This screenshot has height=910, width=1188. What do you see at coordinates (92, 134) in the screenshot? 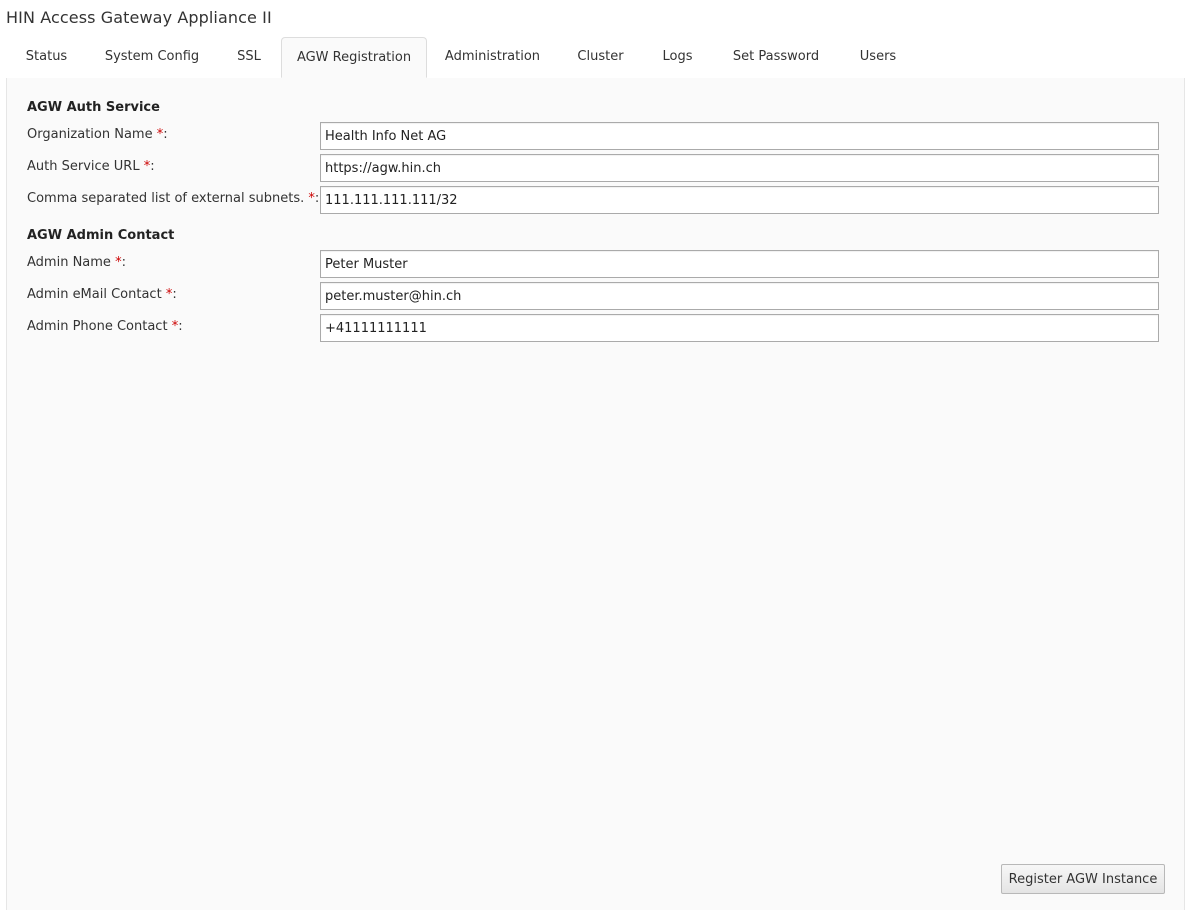
I see `org-name-label-text: Organization Name` at bounding box center [92, 134].